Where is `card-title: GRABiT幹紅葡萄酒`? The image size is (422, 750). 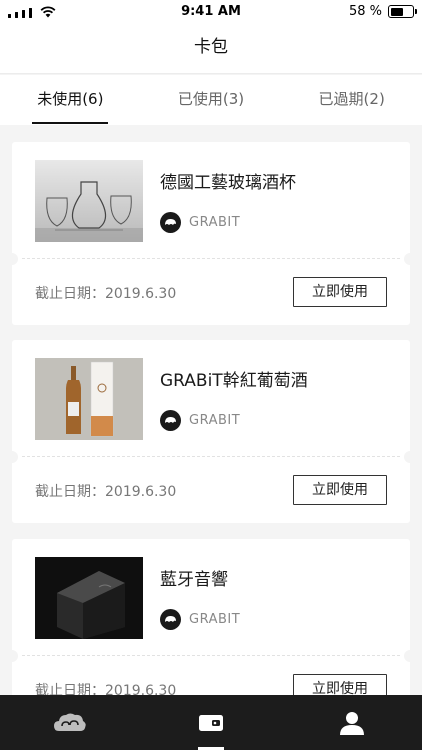
card-title: GRABiT幹紅葡萄酒 is located at coordinates (234, 381).